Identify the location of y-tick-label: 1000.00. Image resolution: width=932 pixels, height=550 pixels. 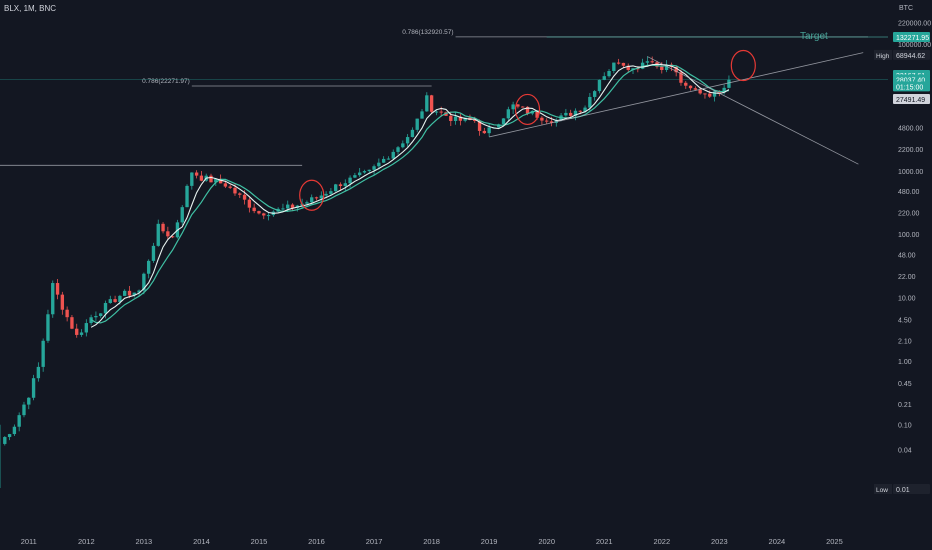
(910, 172).